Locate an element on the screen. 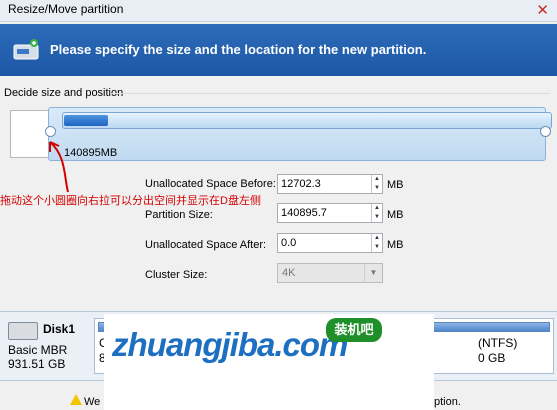 This screenshot has width=557, height=410. unallocated-before-label: Unallocated Space Before: is located at coordinates (210, 184).